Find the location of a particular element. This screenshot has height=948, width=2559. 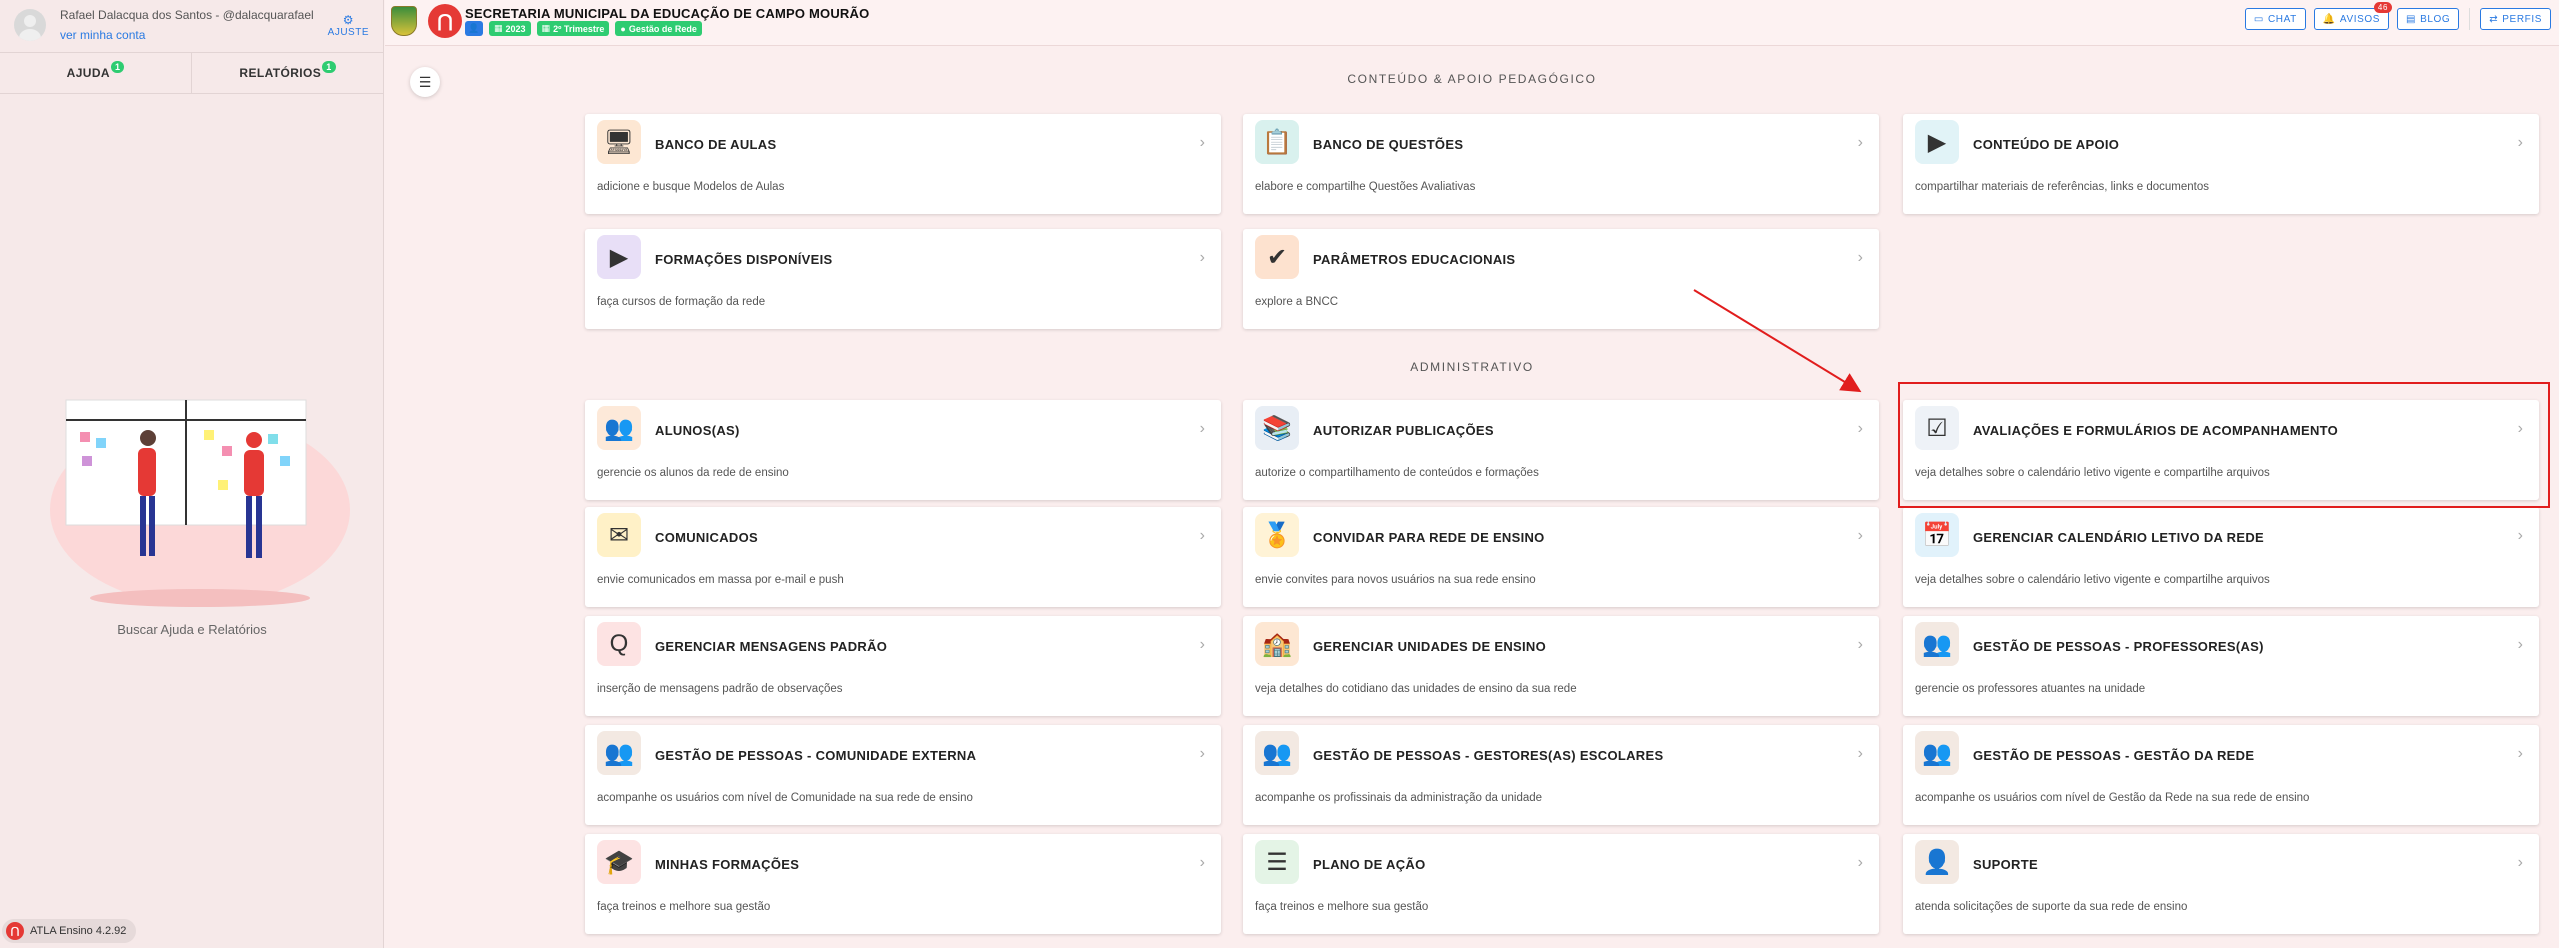

avisos-button: 🔔 AVISOS 46 is located at coordinates (2353, 16).